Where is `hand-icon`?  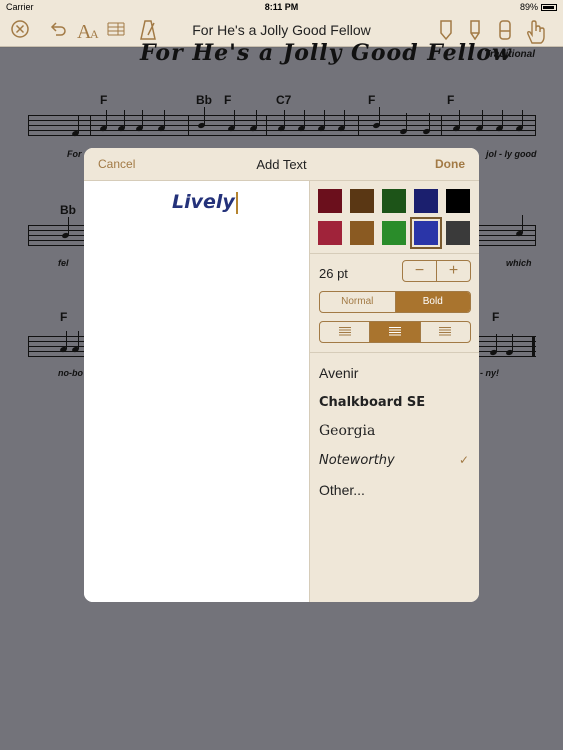
hand-icon is located at coordinates (536, 31).